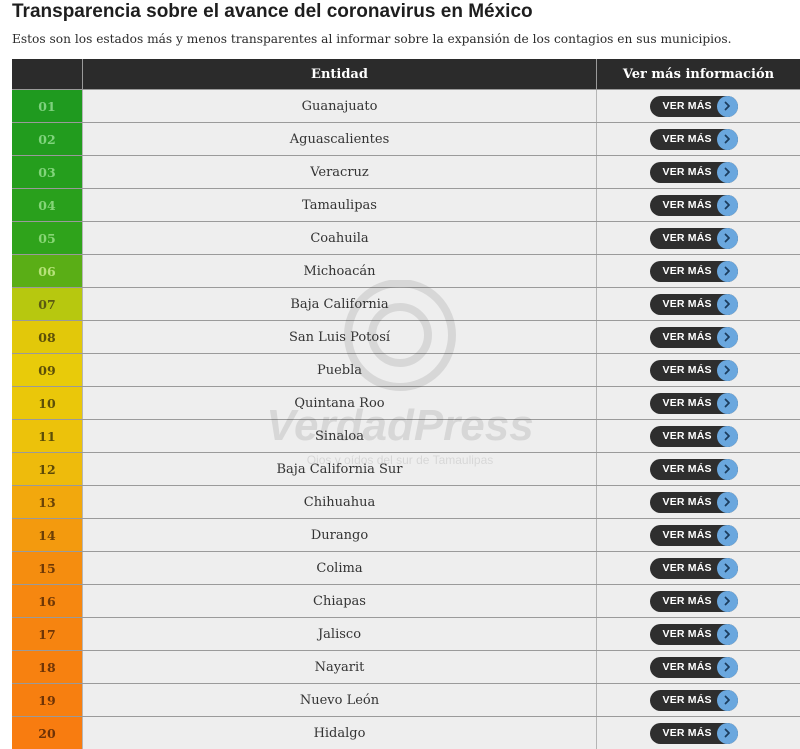  I want to click on table-row: 08 San Luis Potosí VER MÁS, so click(406, 336).